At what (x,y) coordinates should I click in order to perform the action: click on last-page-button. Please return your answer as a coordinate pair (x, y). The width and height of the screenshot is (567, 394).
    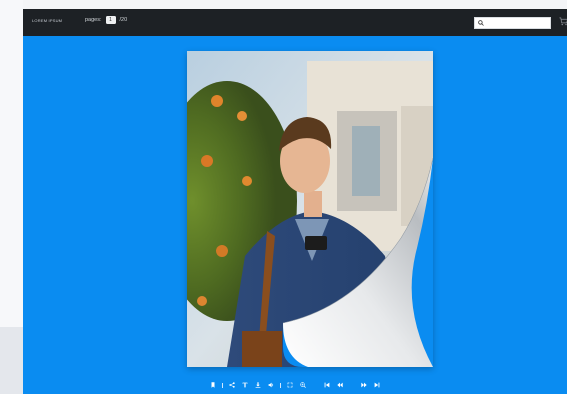
    Looking at the image, I should click on (377, 385).